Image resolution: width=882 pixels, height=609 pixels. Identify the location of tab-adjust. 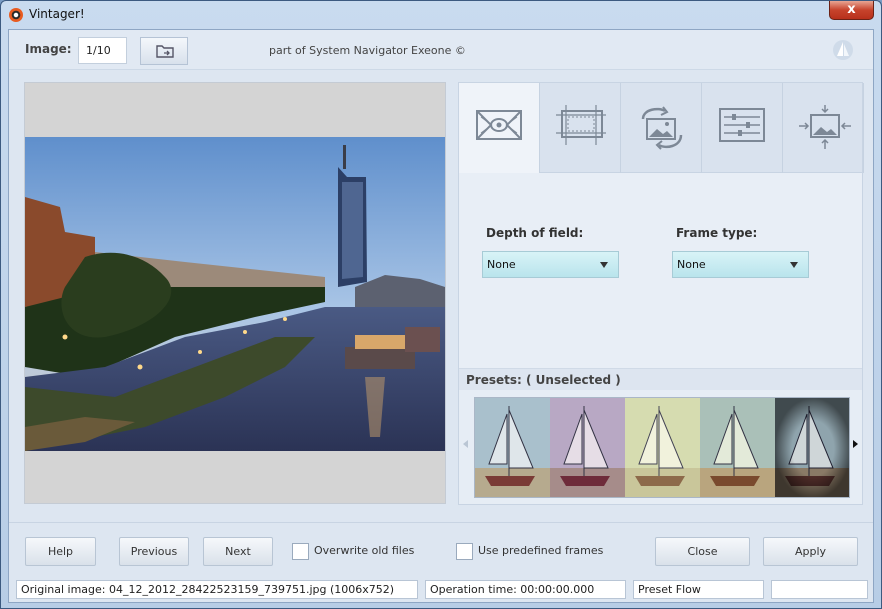
(742, 128).